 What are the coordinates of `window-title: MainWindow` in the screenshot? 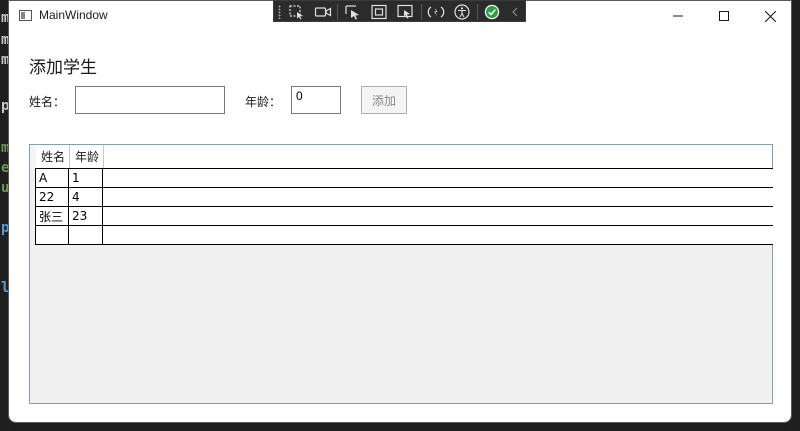 It's located at (73, 15).